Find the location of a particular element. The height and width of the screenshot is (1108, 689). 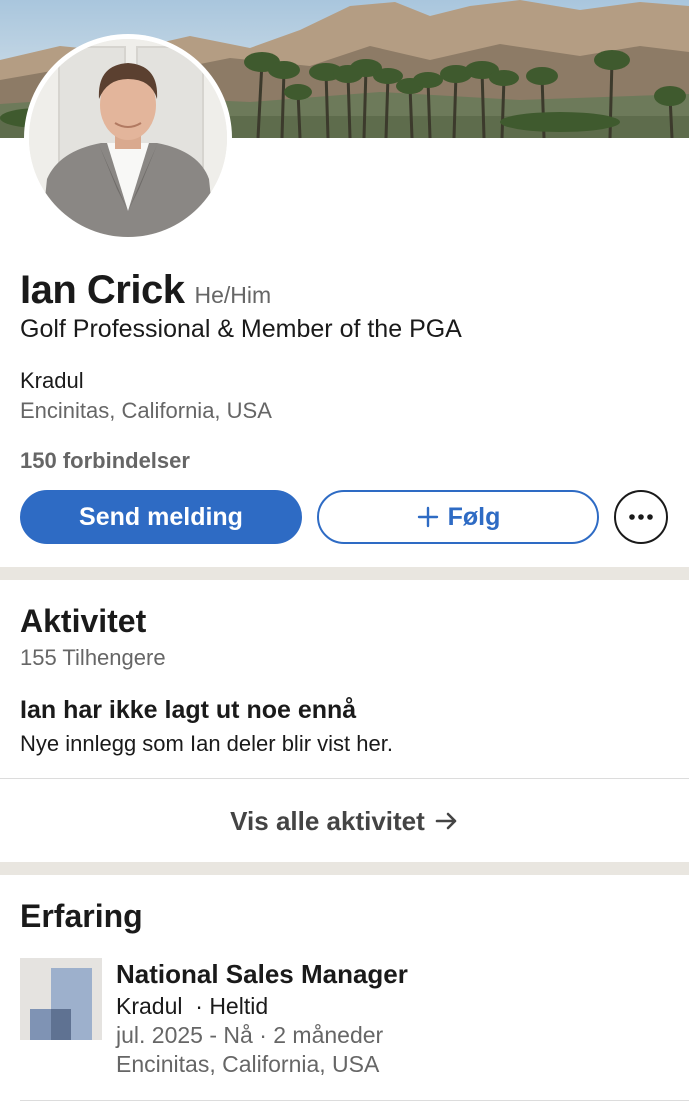

profile-photo is located at coordinates (128, 138).